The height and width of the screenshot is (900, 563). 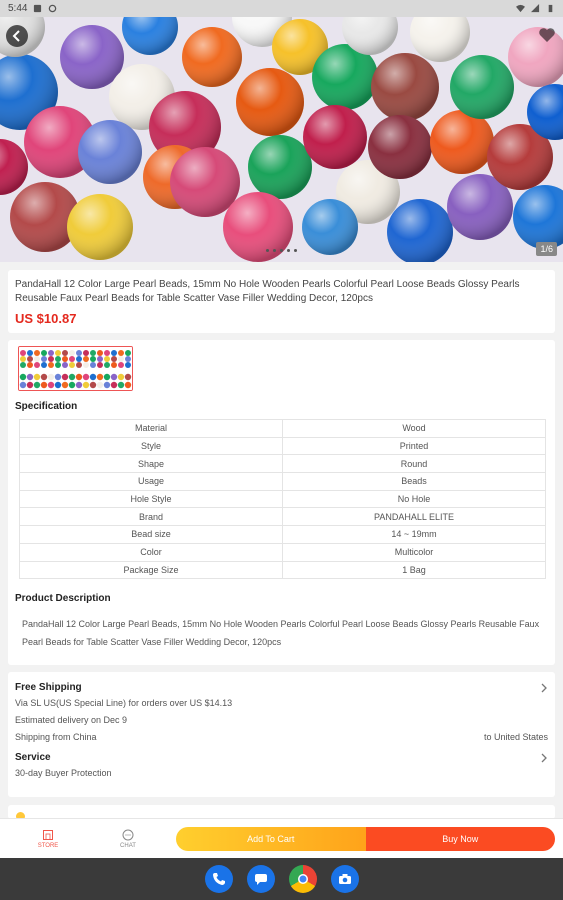 I want to click on spec-name: Brand, so click(x=151, y=517).